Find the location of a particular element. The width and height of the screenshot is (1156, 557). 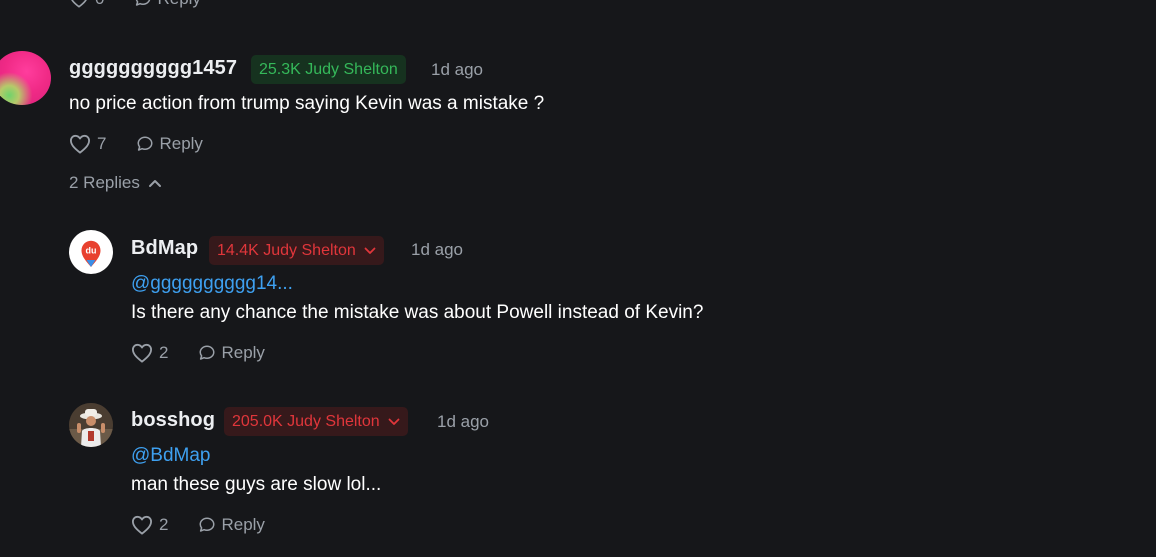

comment-actions: 7 Reply is located at coordinates (136, 144).